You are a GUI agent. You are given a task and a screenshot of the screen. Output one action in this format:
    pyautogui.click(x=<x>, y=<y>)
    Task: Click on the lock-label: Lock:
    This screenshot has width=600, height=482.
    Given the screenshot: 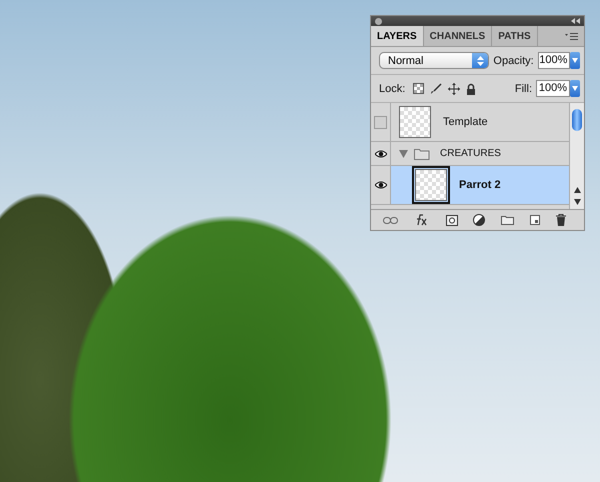 What is the action you would take?
    pyautogui.click(x=392, y=88)
    